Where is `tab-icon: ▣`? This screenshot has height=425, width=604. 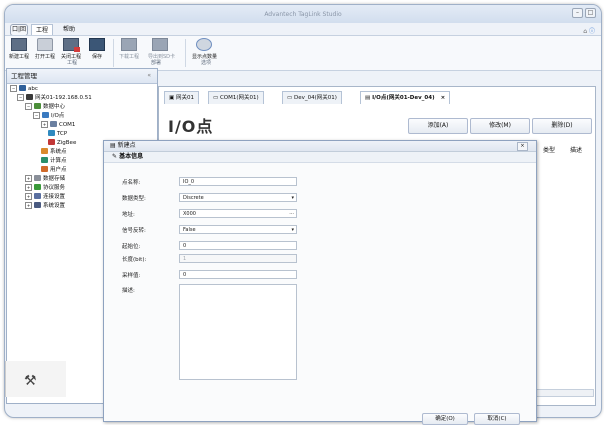
tab-icon: ▣ is located at coordinates (172, 98).